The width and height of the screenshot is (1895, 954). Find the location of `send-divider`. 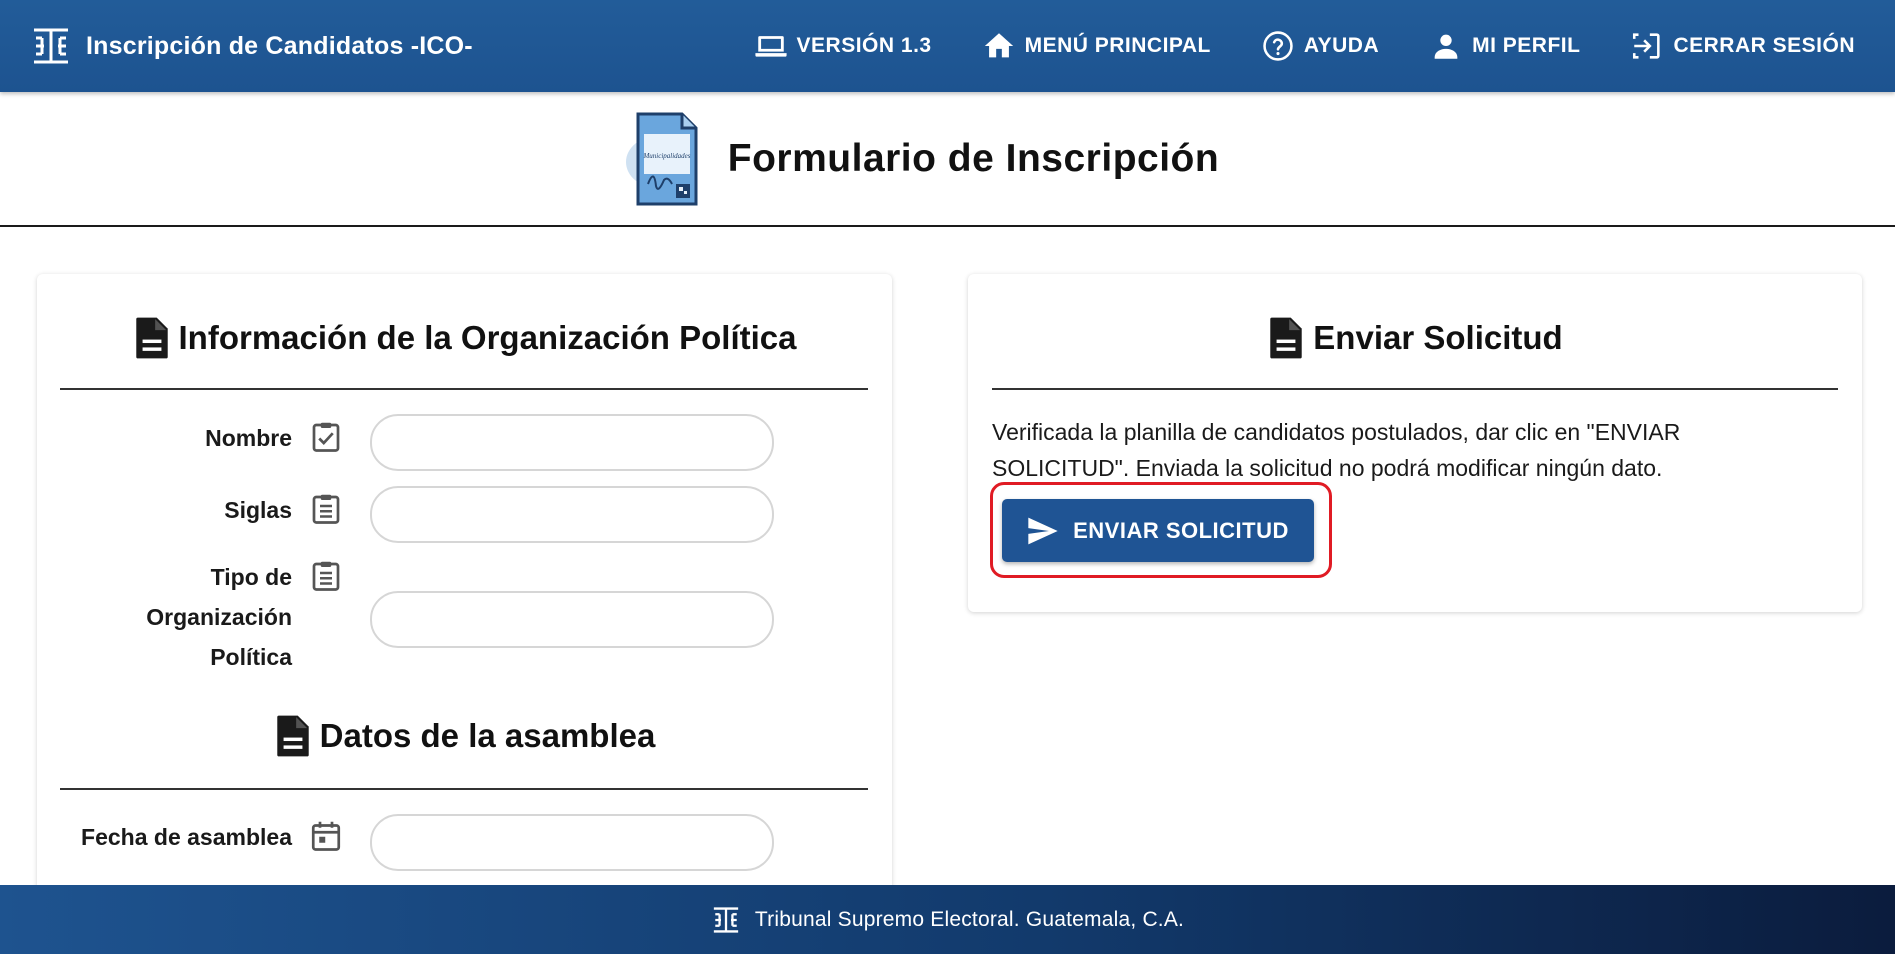

send-divider is located at coordinates (1415, 389).